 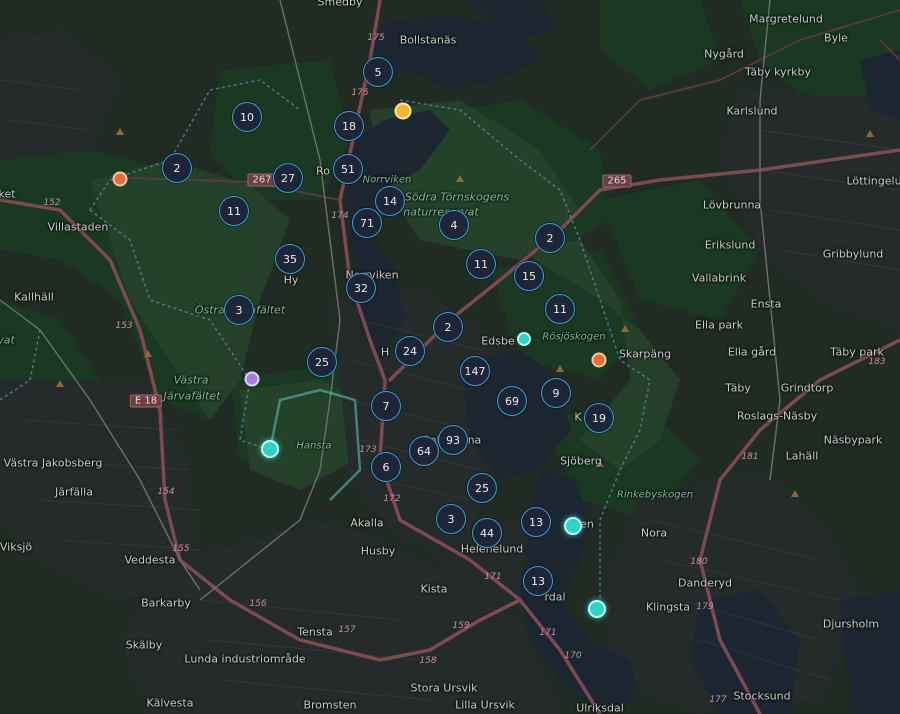 What do you see at coordinates (368, 450) in the screenshot?
I see `road-number-label: 173` at bounding box center [368, 450].